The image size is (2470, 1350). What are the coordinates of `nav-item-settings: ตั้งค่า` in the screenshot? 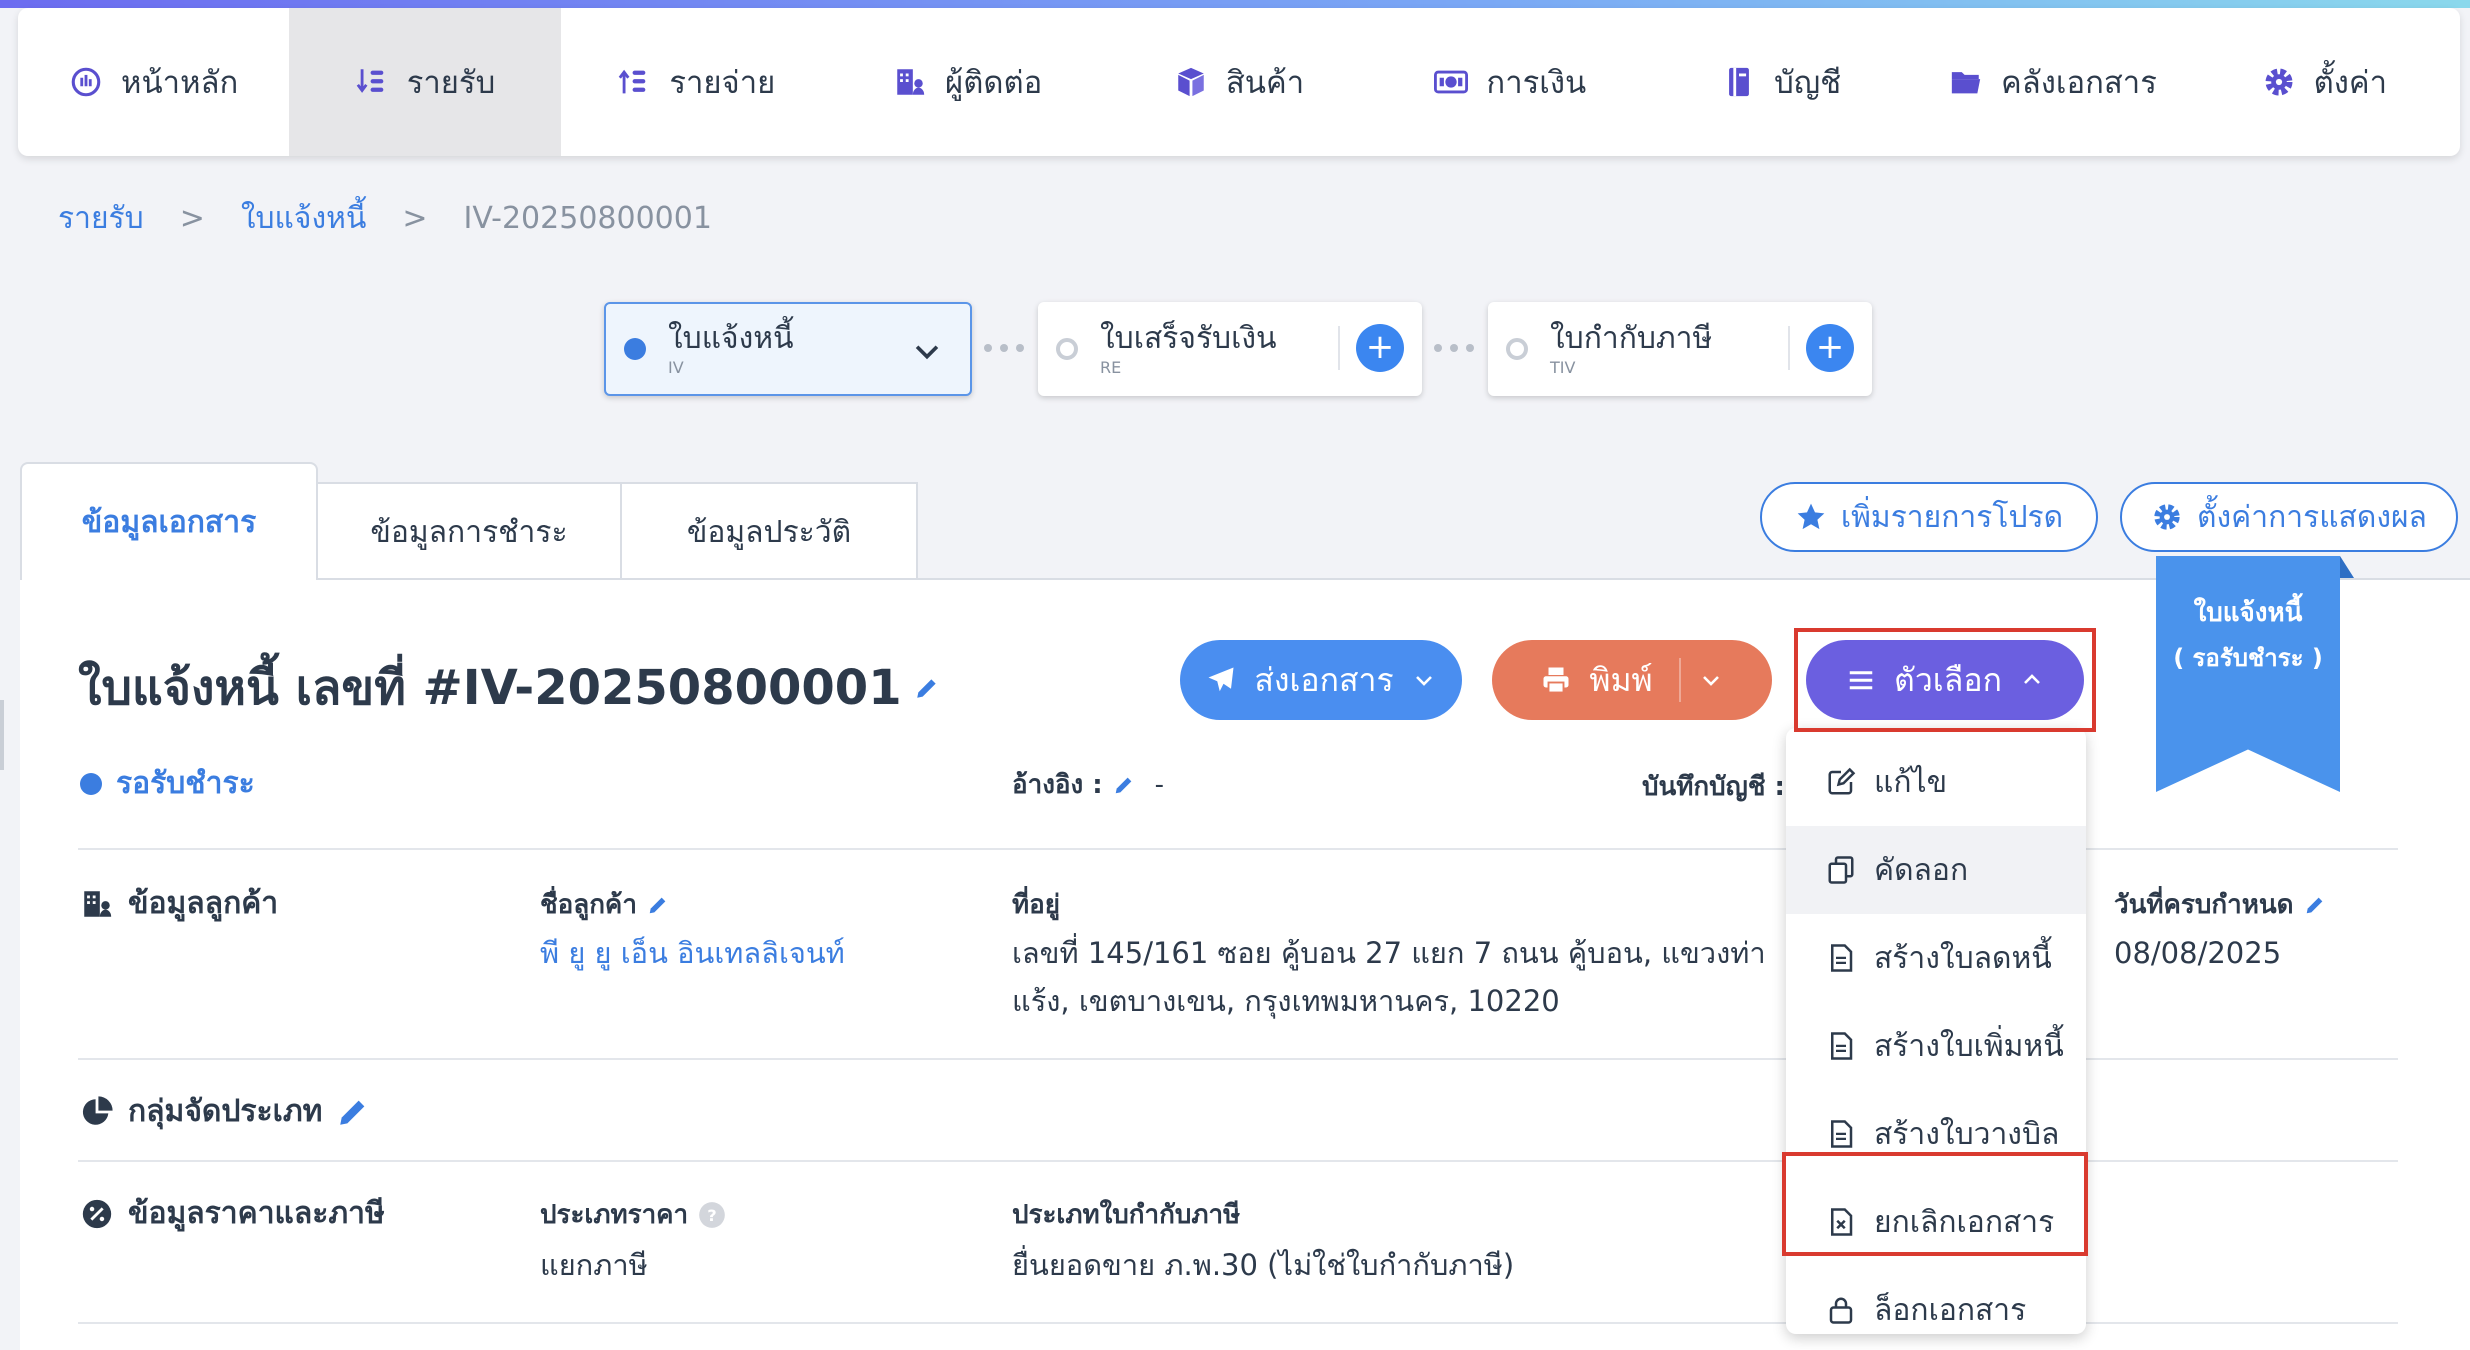 It's located at (2324, 82).